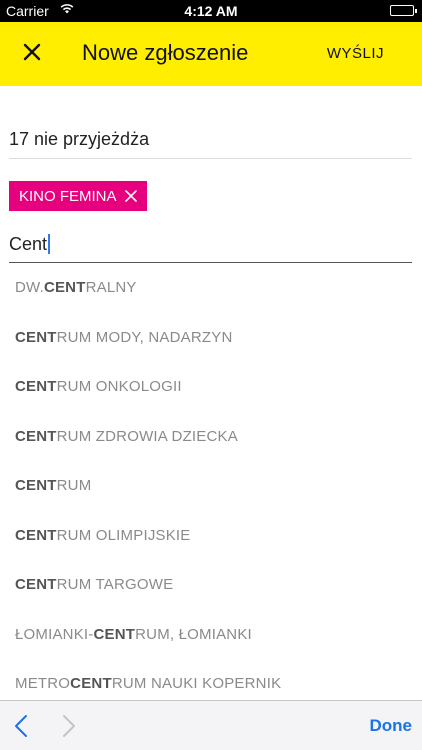 Image resolution: width=422 pixels, height=750 pixels. What do you see at coordinates (391, 726) in the screenshot?
I see `done-button: Done` at bounding box center [391, 726].